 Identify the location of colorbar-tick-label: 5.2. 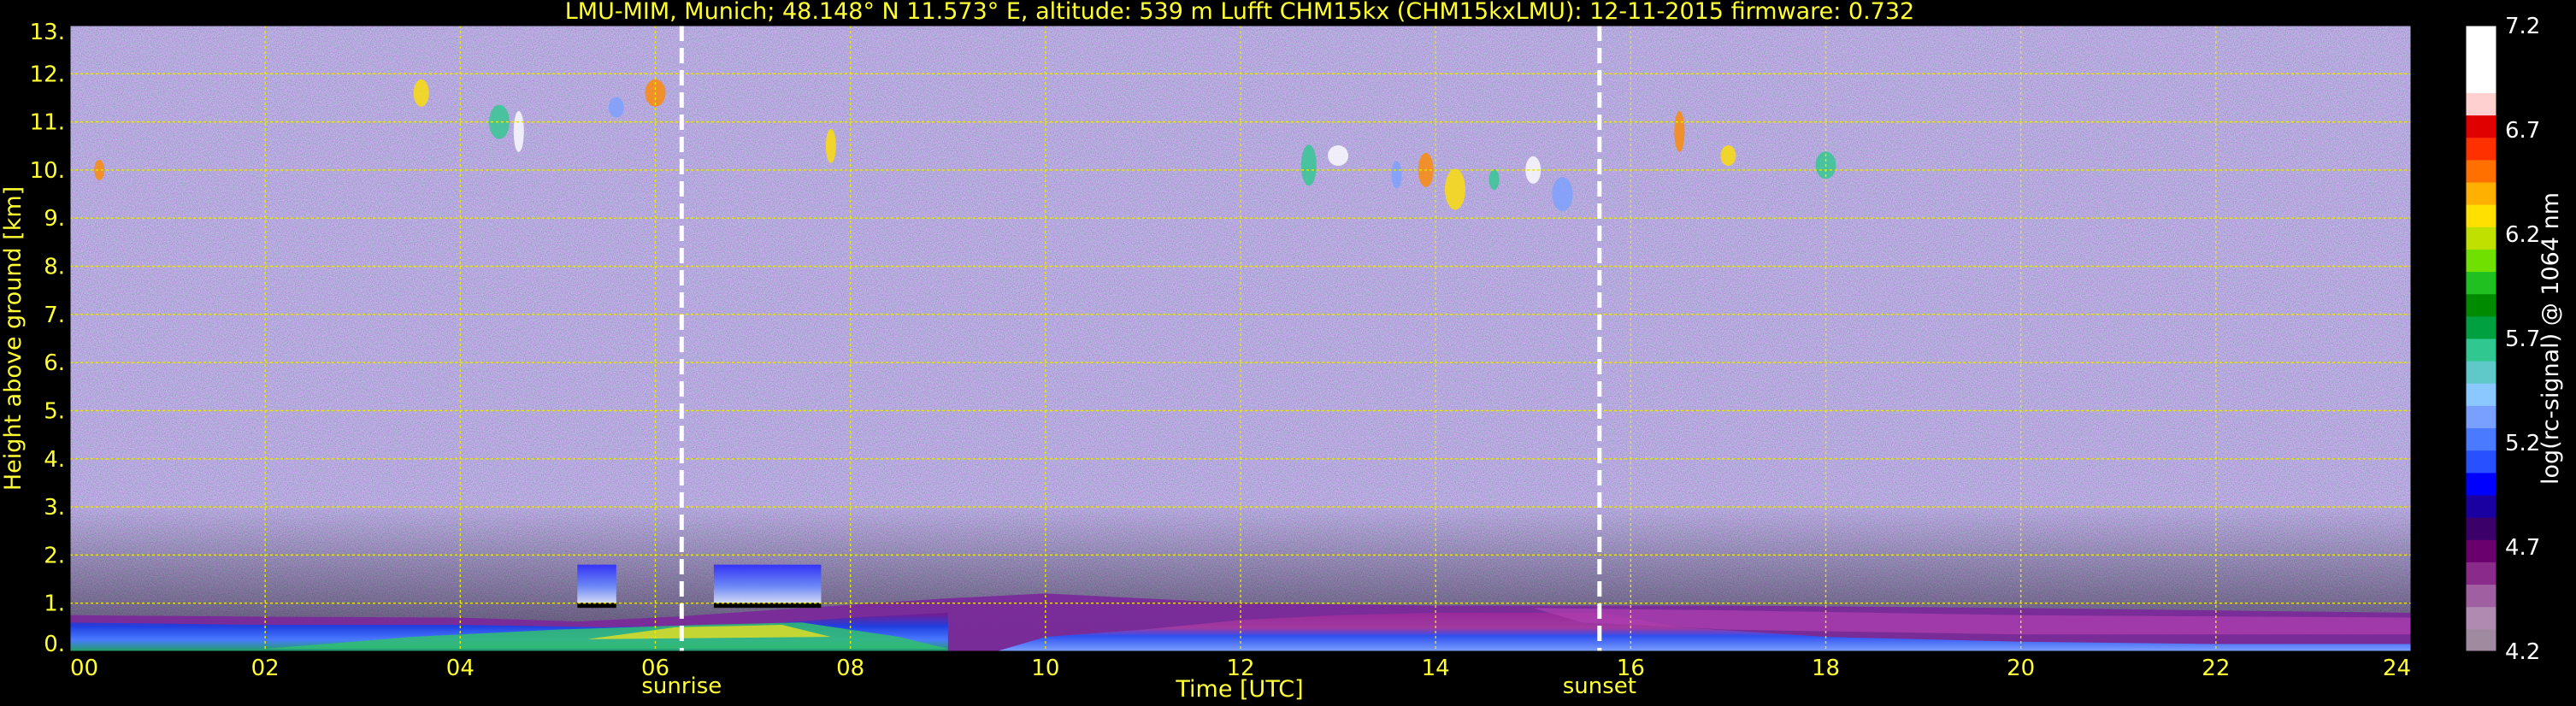
(2522, 443).